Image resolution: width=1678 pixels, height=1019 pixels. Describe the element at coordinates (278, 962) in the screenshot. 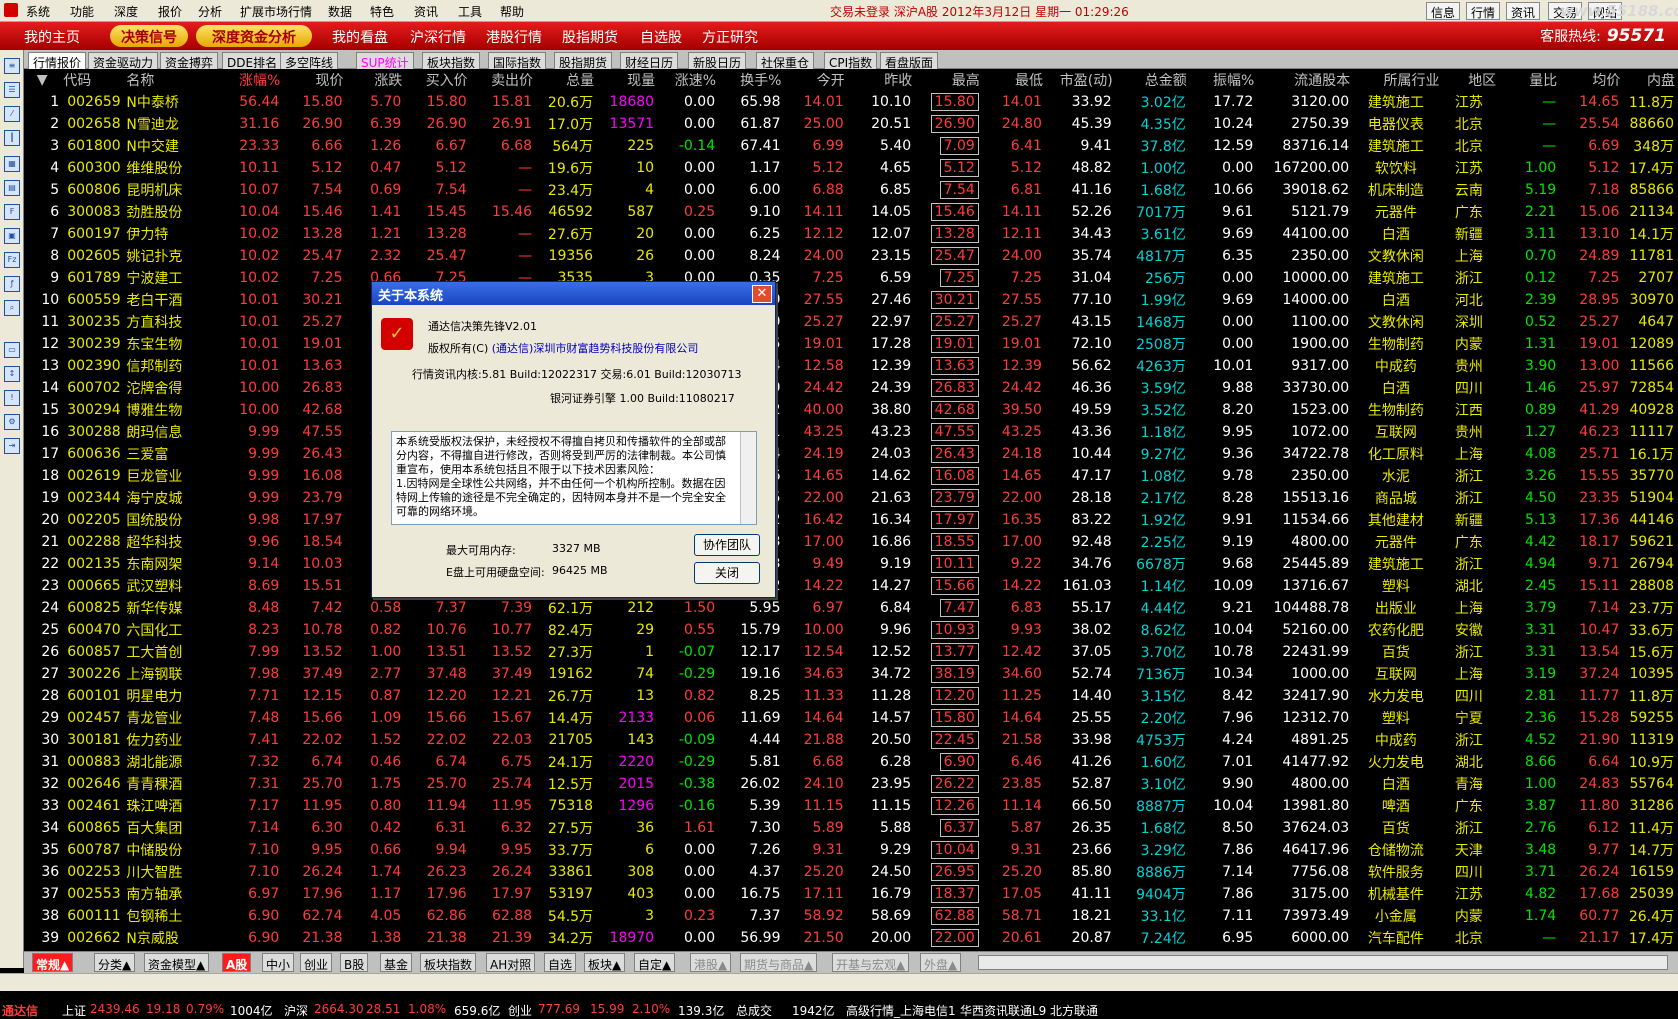

I see `btab-sme: 中小` at that location.